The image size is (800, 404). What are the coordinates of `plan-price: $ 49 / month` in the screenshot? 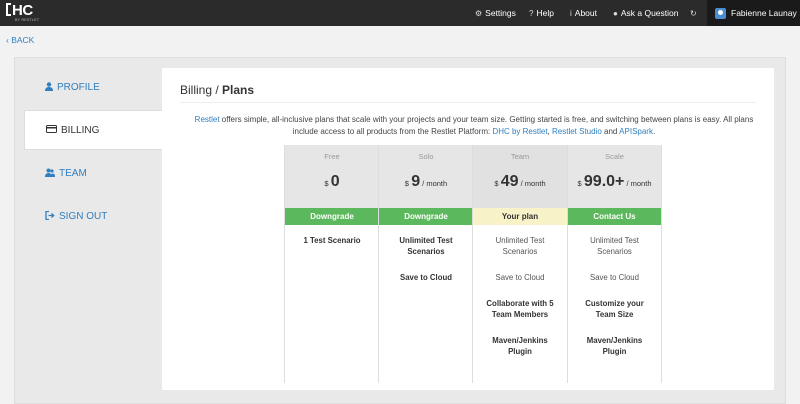 It's located at (520, 181).